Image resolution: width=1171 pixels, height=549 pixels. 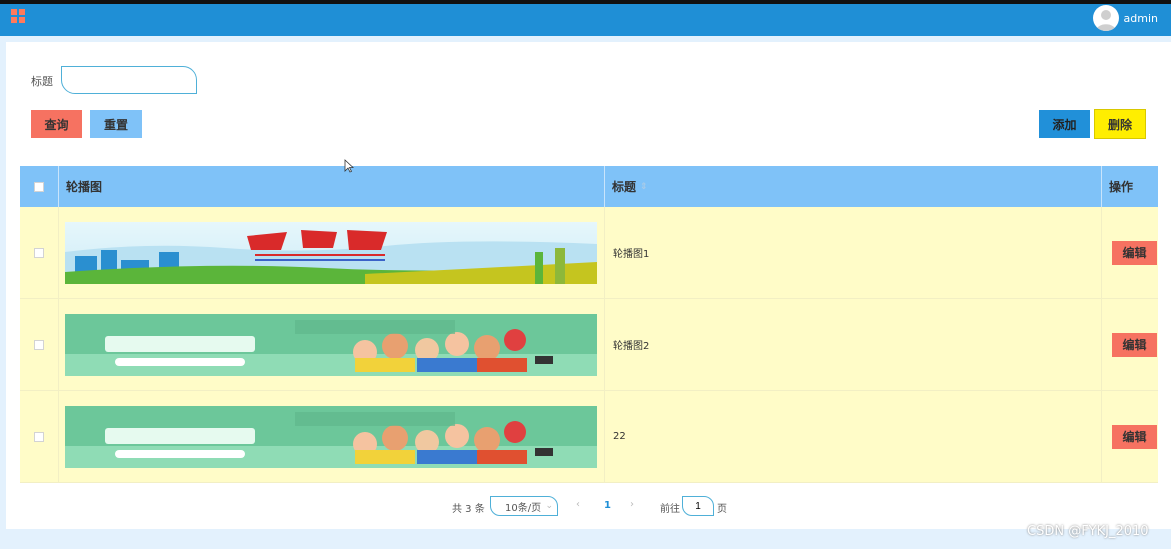 I want to click on delete-button: 删除, so click(x=1120, y=124).